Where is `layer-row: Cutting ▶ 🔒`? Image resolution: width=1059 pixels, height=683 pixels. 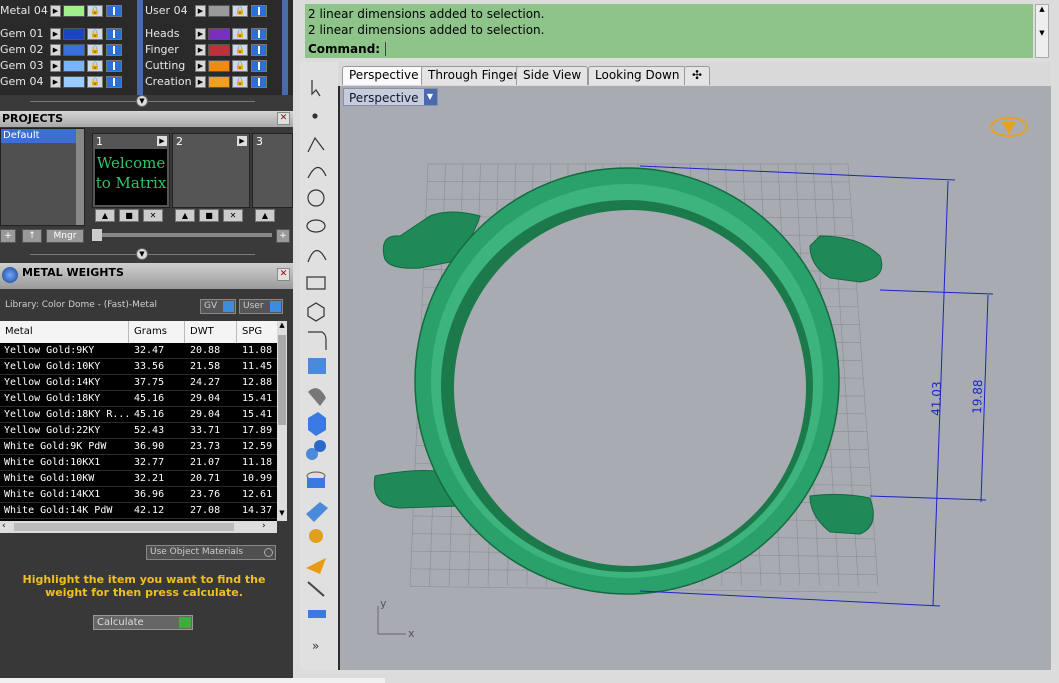 layer-row: Cutting ▶ 🔒 is located at coordinates (215, 66).